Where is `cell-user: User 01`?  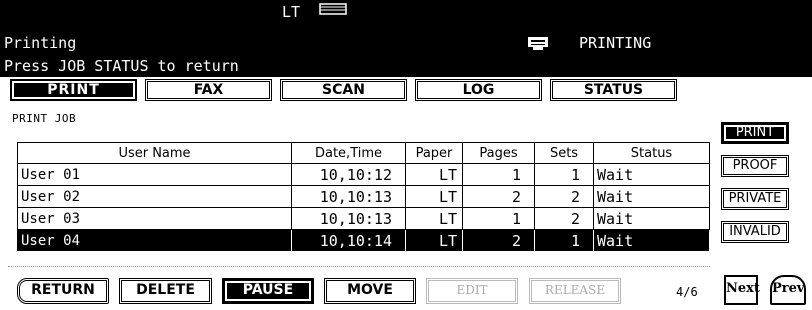
cell-user: User 01 is located at coordinates (154, 174).